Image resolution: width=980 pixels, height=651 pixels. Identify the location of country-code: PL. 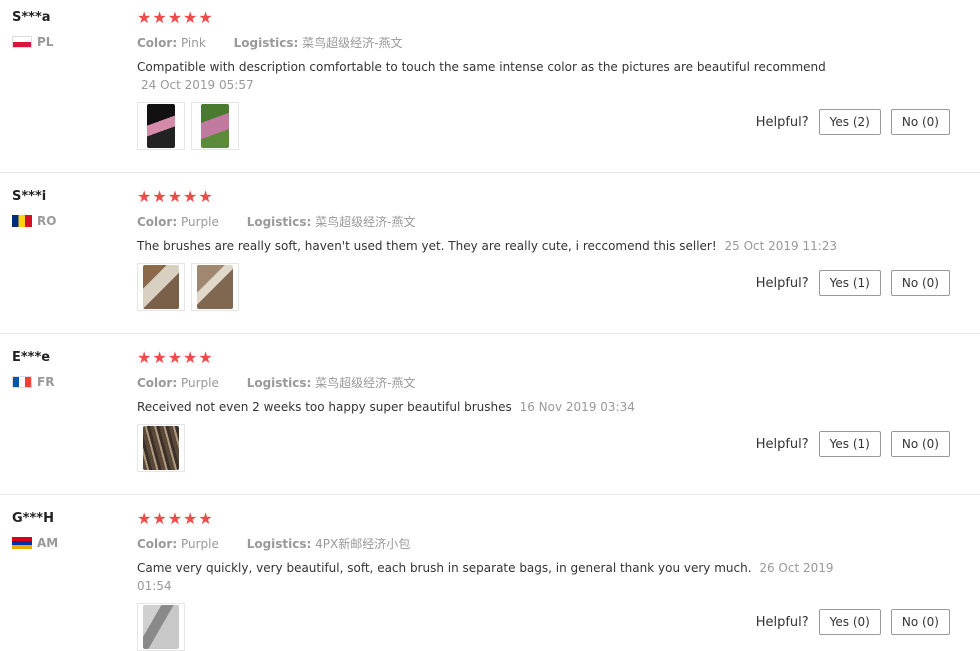
(45, 42).